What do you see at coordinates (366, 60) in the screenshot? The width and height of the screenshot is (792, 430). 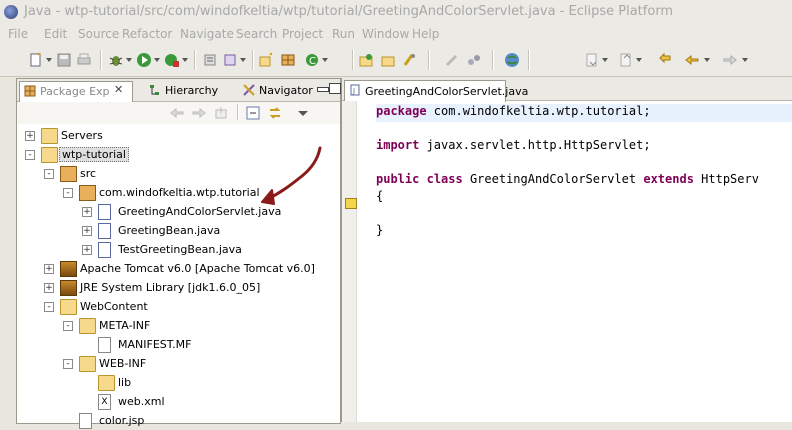 I see `open-type-icon` at bounding box center [366, 60].